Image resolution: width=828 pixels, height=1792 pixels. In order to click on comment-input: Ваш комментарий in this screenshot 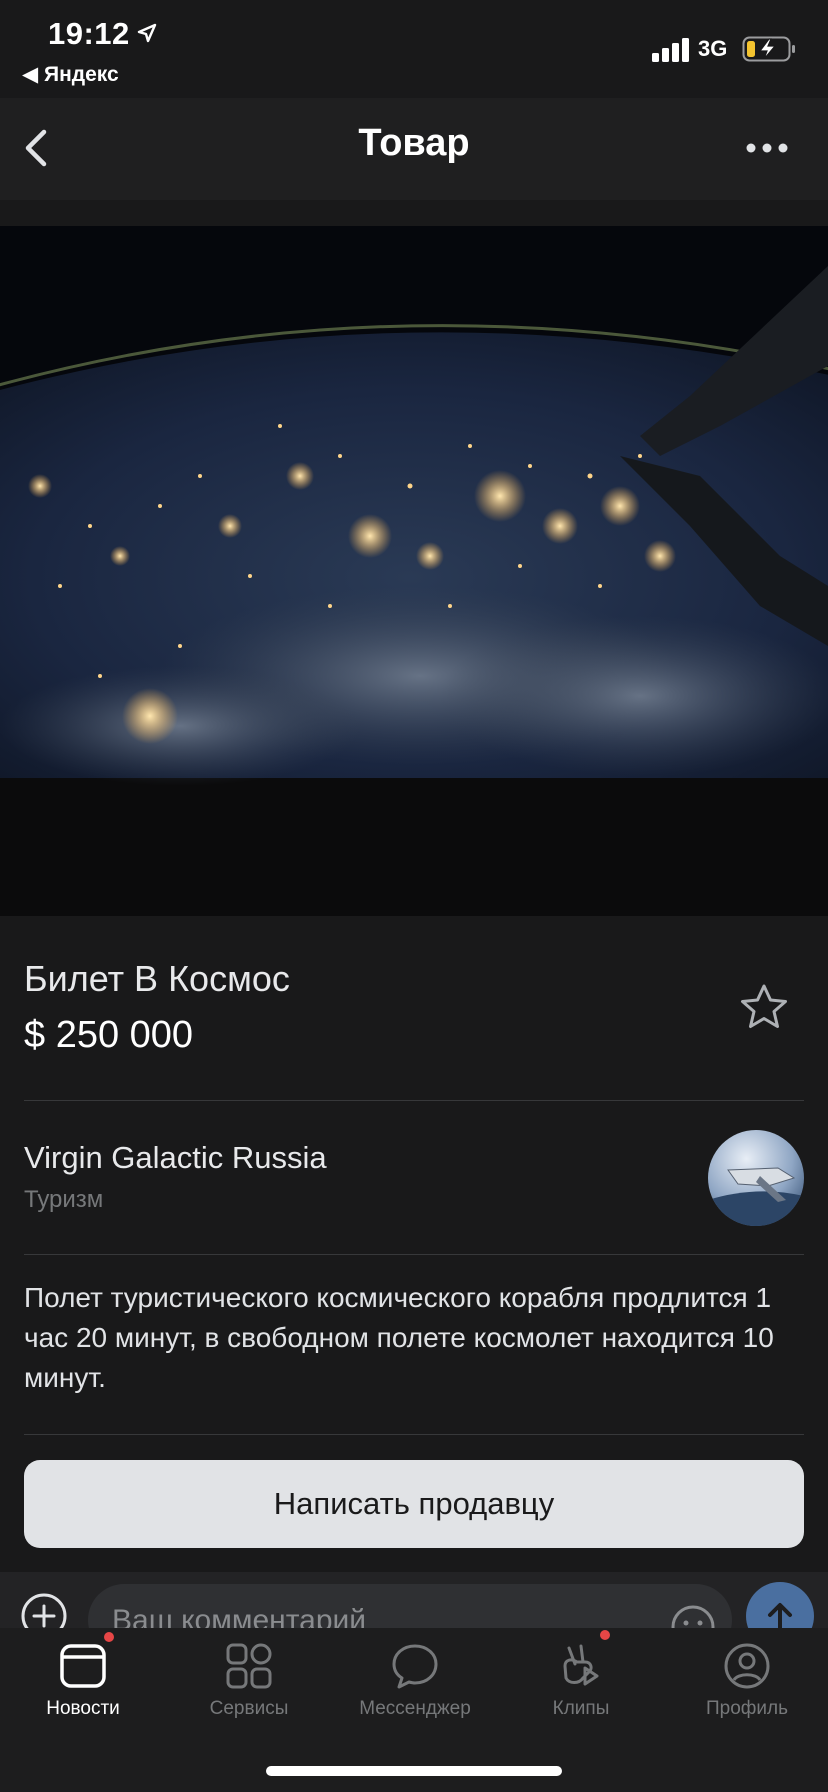, I will do `click(410, 1608)`.